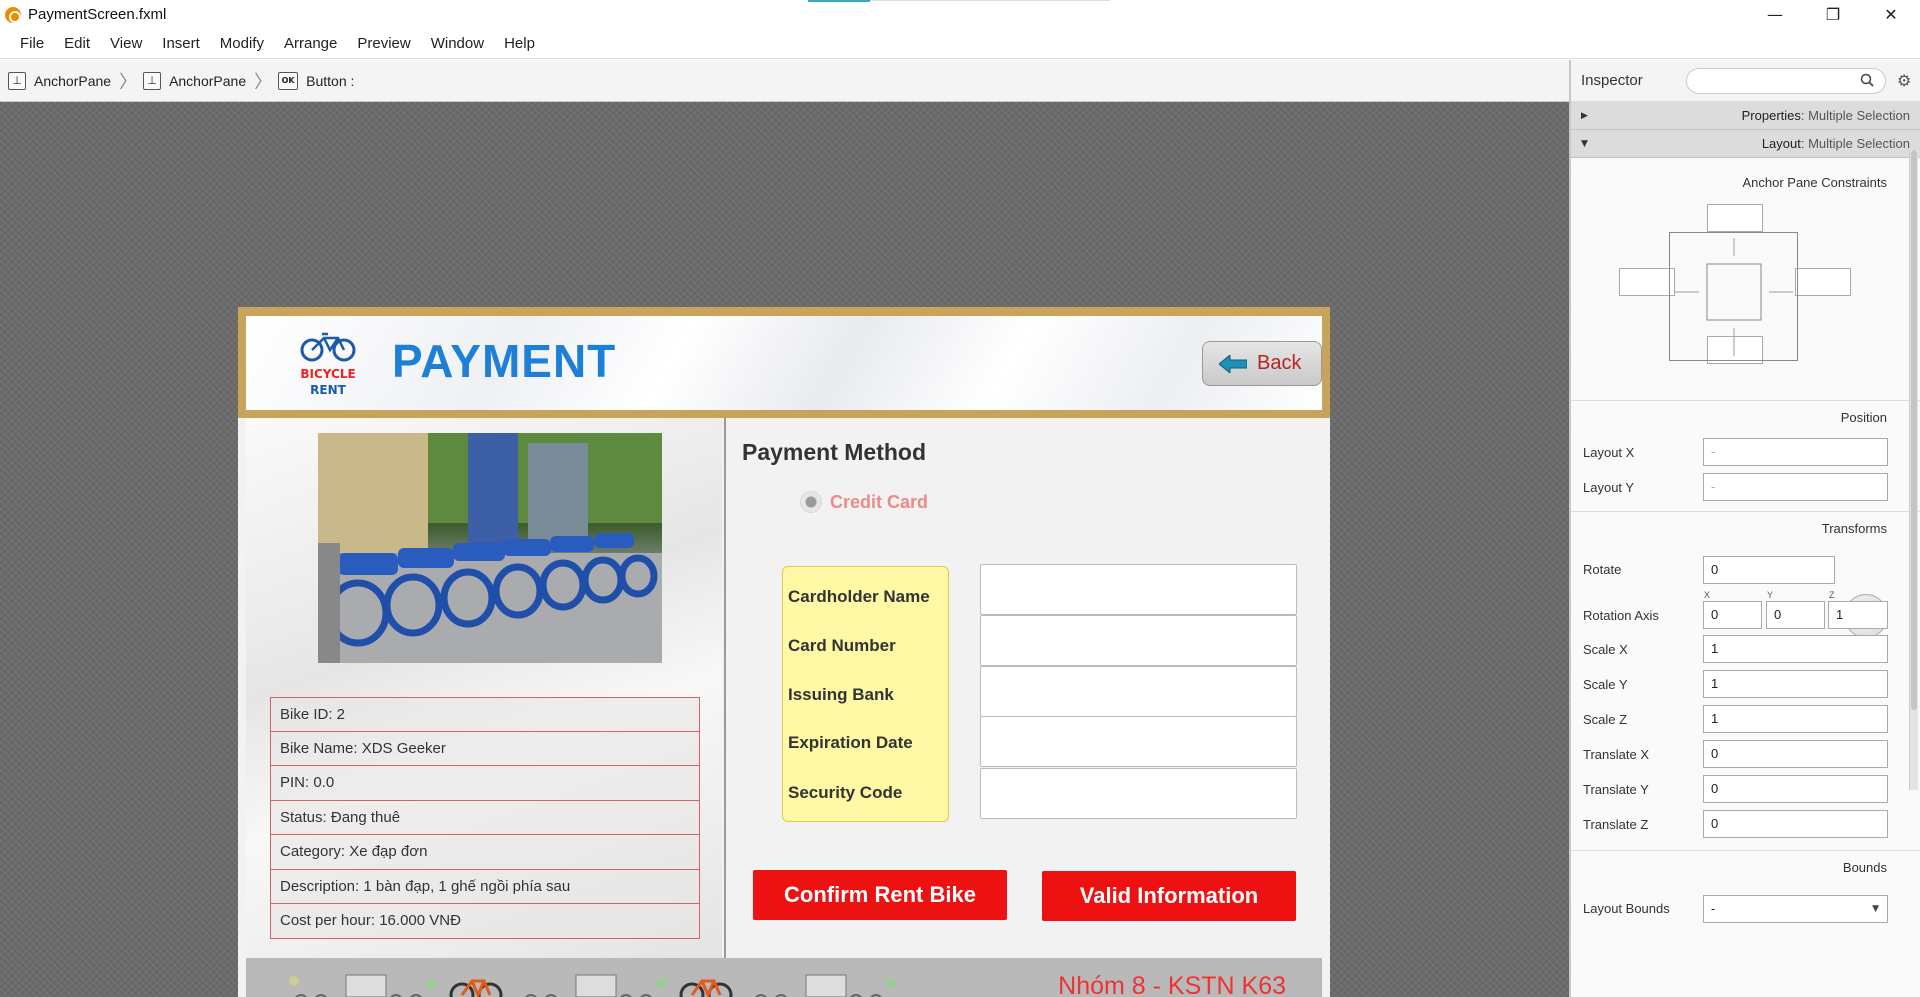 Image resolution: width=1920 pixels, height=997 pixels. Describe the element at coordinates (263, 82) in the screenshot. I see `chevron-right-icon: 〉` at that location.